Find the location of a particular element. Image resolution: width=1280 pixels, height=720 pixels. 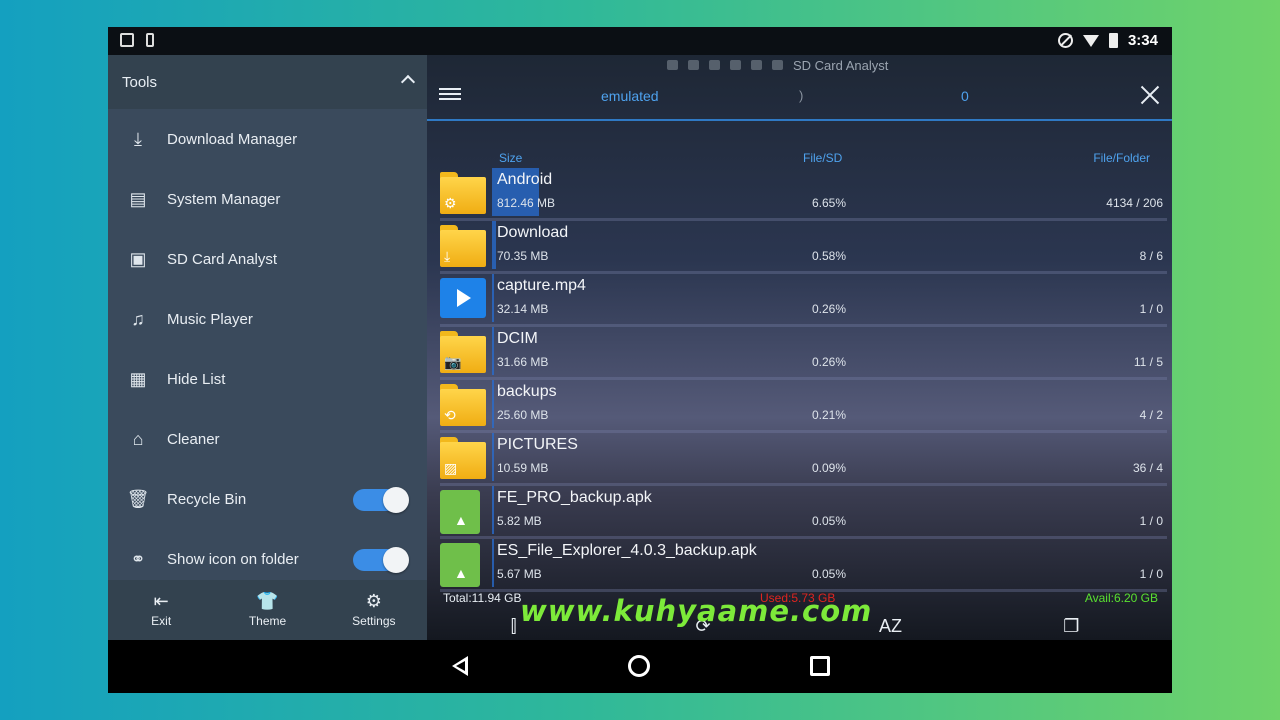

drawer-item-label: Cleaner is located at coordinates (193, 439).